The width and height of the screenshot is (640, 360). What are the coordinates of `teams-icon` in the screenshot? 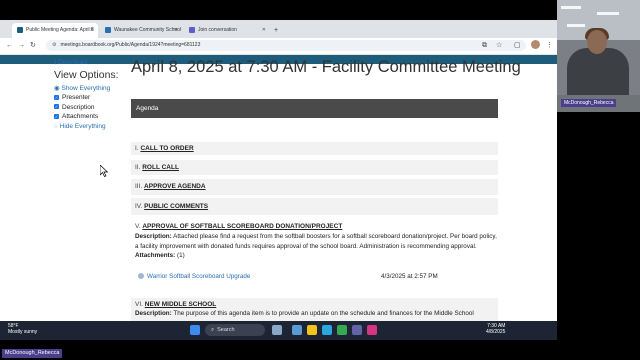 It's located at (357, 330).